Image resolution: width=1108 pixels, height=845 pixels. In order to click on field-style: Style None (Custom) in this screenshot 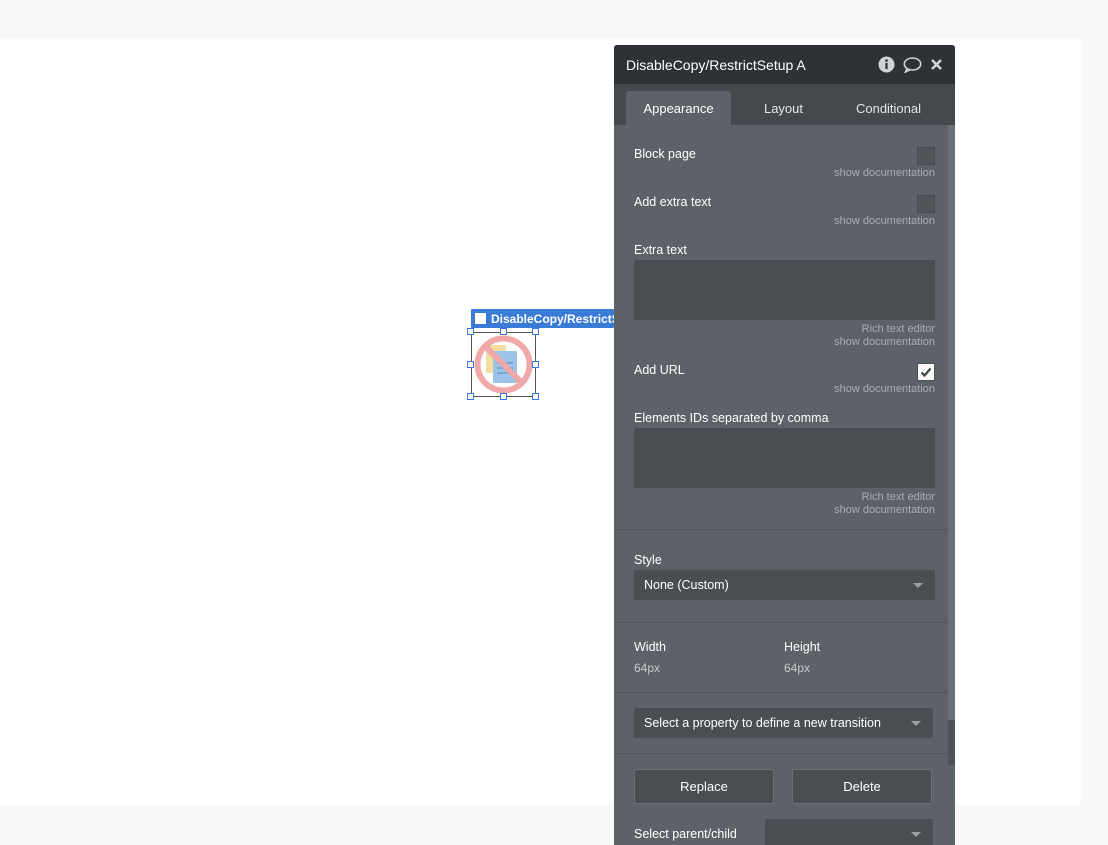, I will do `click(784, 576)`.